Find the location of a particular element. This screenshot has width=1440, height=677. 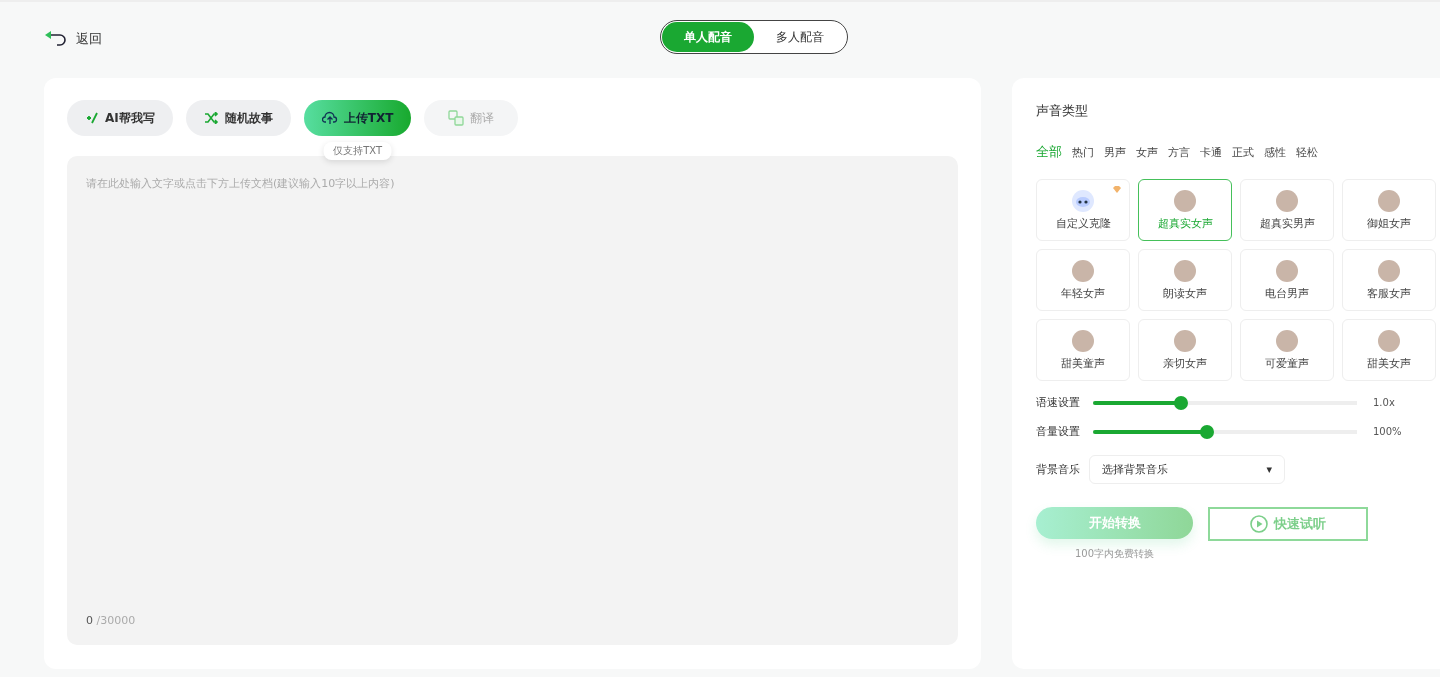

voice-card: 御姐女声 is located at coordinates (1389, 210).